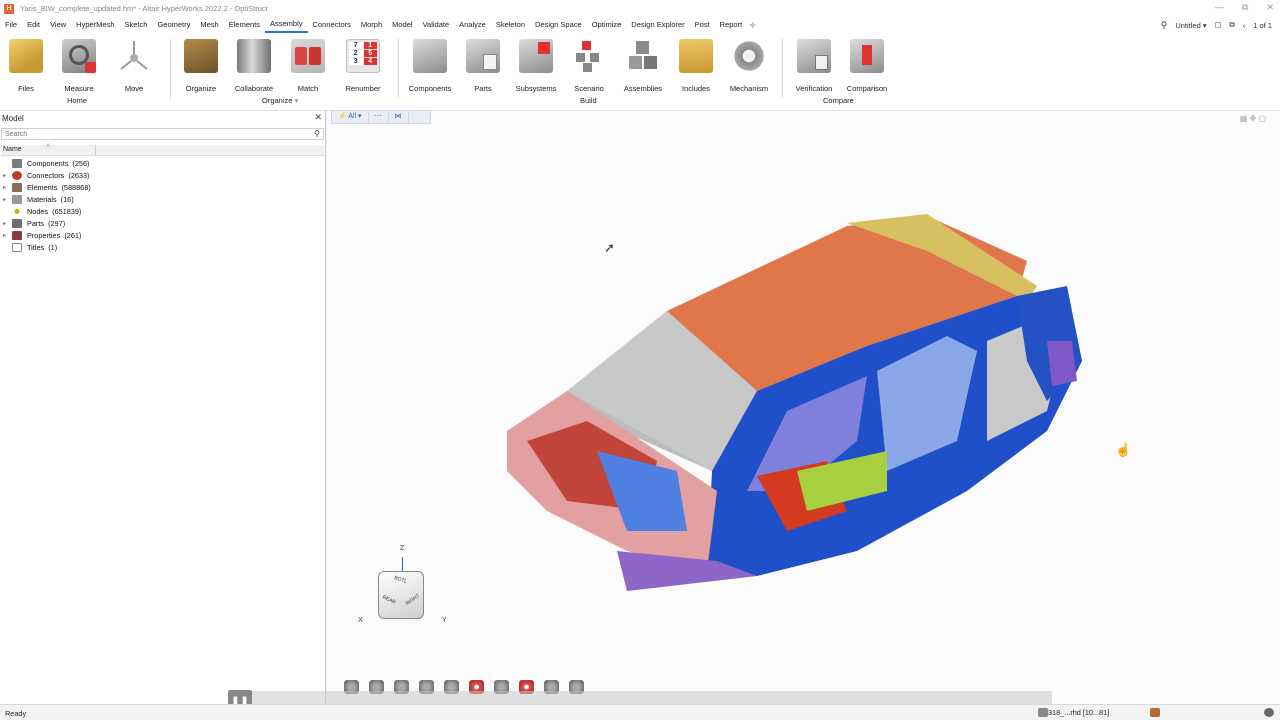 The width and height of the screenshot is (1280, 720). What do you see at coordinates (1218, 25) in the screenshot?
I see `new-page-icon: ☐` at bounding box center [1218, 25].